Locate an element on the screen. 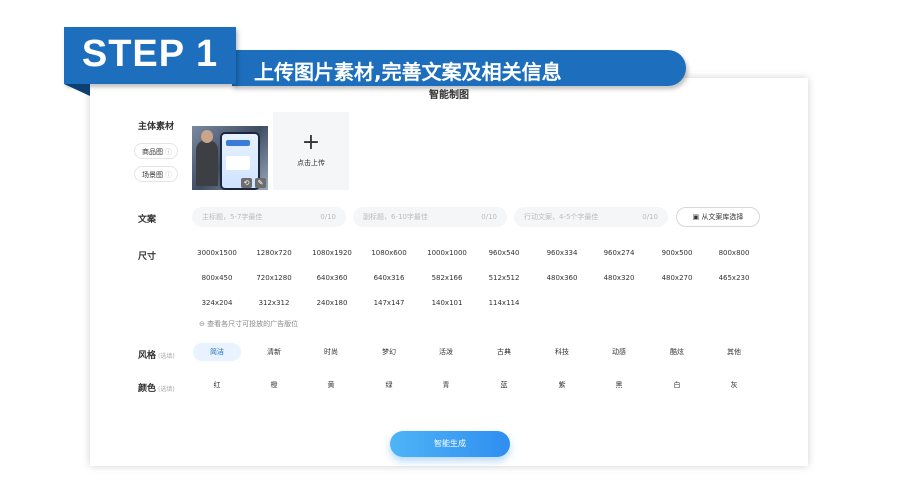 The height and width of the screenshot is (500, 900). size-option: 480x270 is located at coordinates (677, 278).